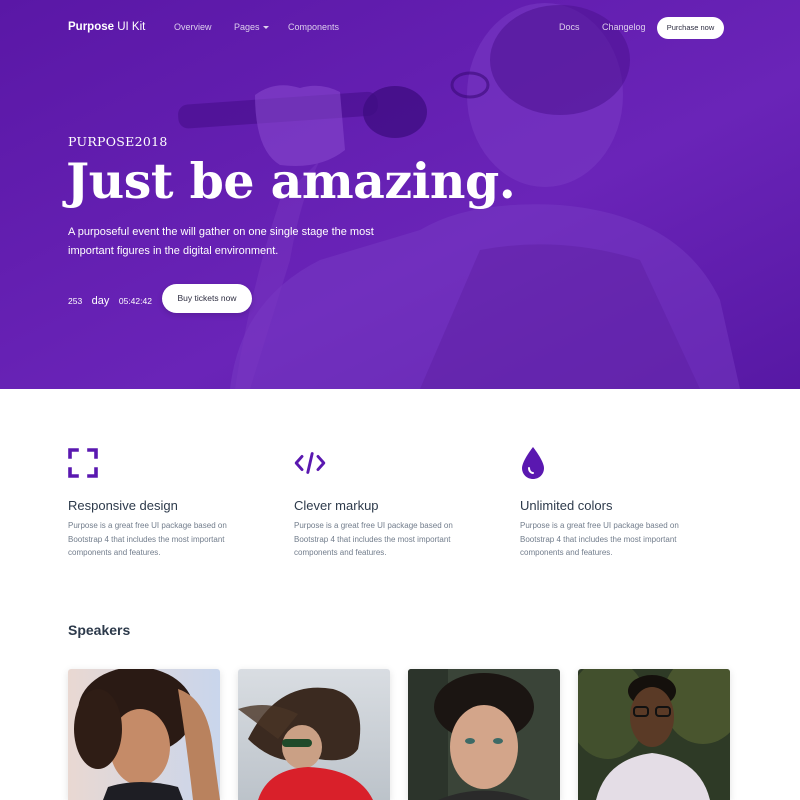 This screenshot has width=800, height=800. What do you see at coordinates (291, 181) in the screenshot?
I see `hero-headline: Just be amazing.` at bounding box center [291, 181].